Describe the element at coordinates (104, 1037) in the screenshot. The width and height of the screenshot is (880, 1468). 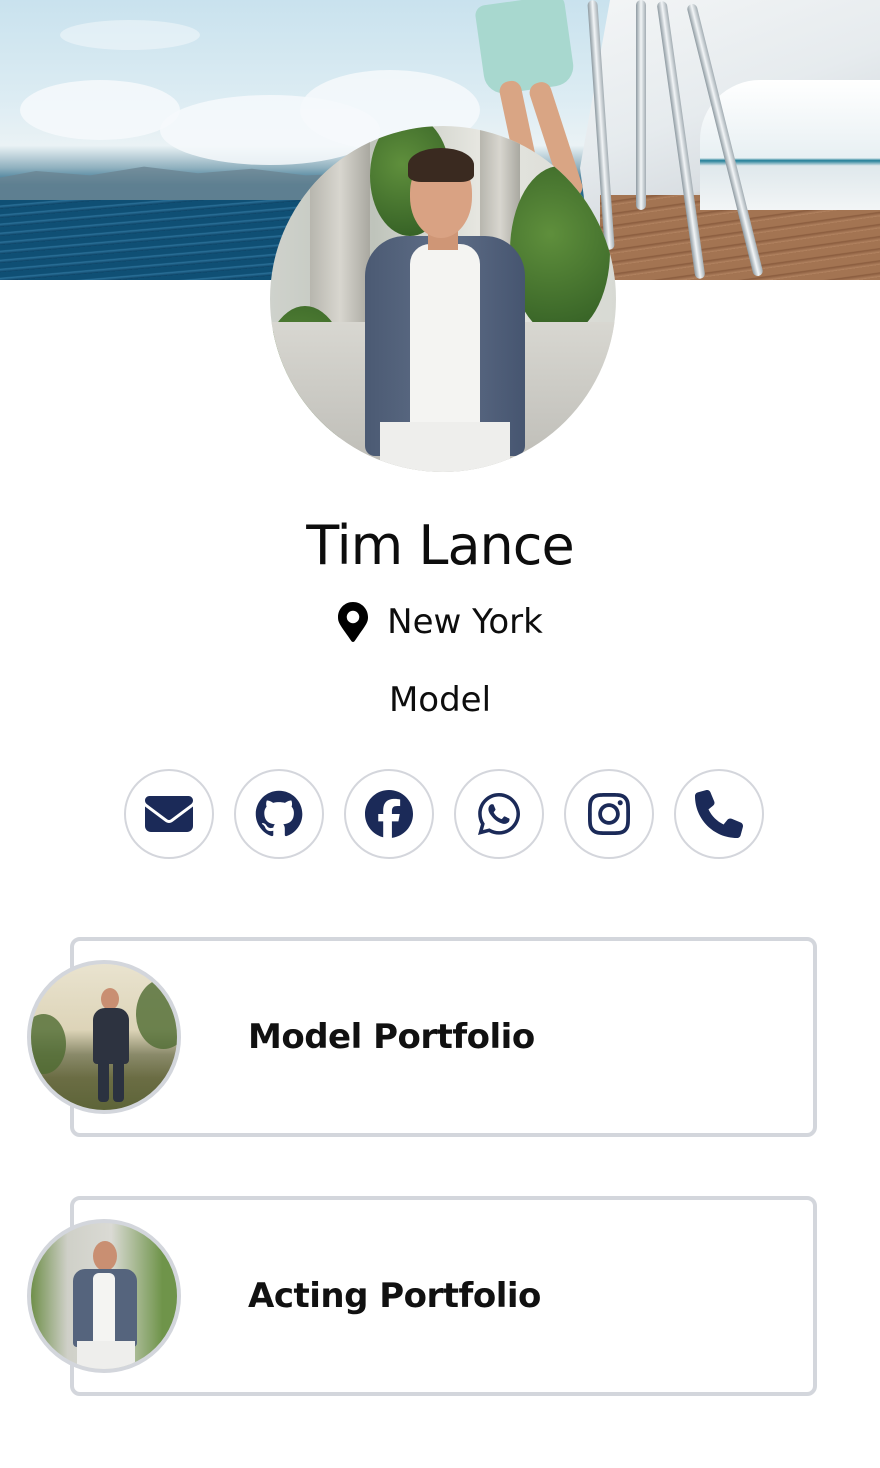
I see `model-portfolio-thumbnail` at that location.